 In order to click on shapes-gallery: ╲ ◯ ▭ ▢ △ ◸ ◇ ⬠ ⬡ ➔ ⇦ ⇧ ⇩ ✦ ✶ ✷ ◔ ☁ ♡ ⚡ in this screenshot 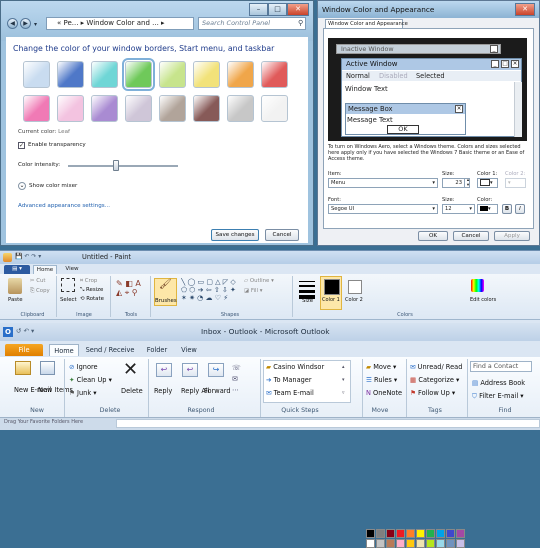, I will do `click(211, 293)`.